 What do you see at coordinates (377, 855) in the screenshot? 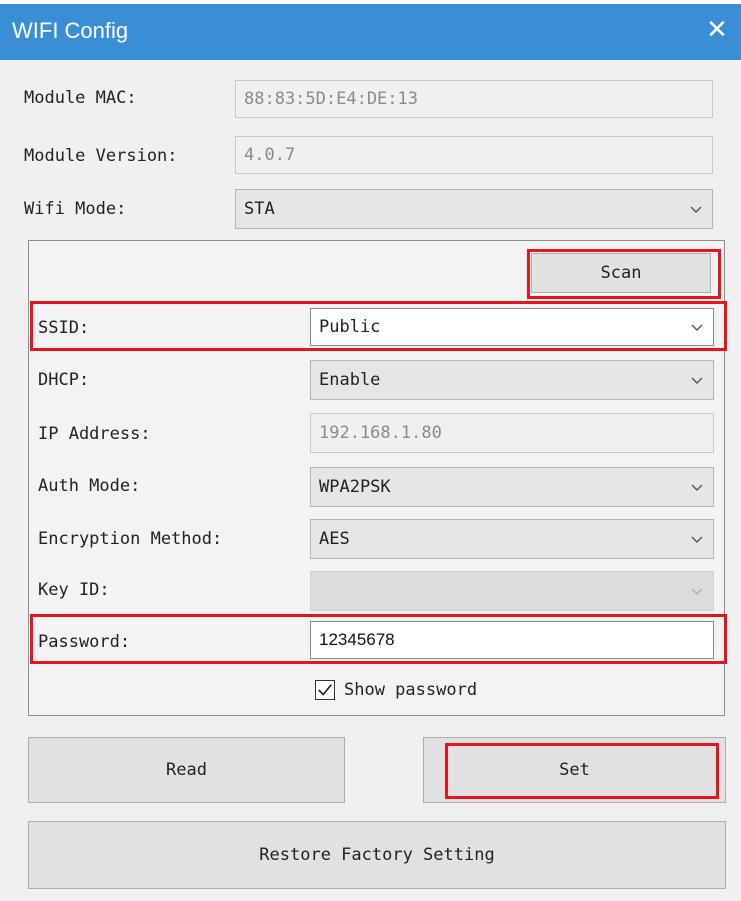
I see `restore-factory-button: Restore Factory Setting` at bounding box center [377, 855].